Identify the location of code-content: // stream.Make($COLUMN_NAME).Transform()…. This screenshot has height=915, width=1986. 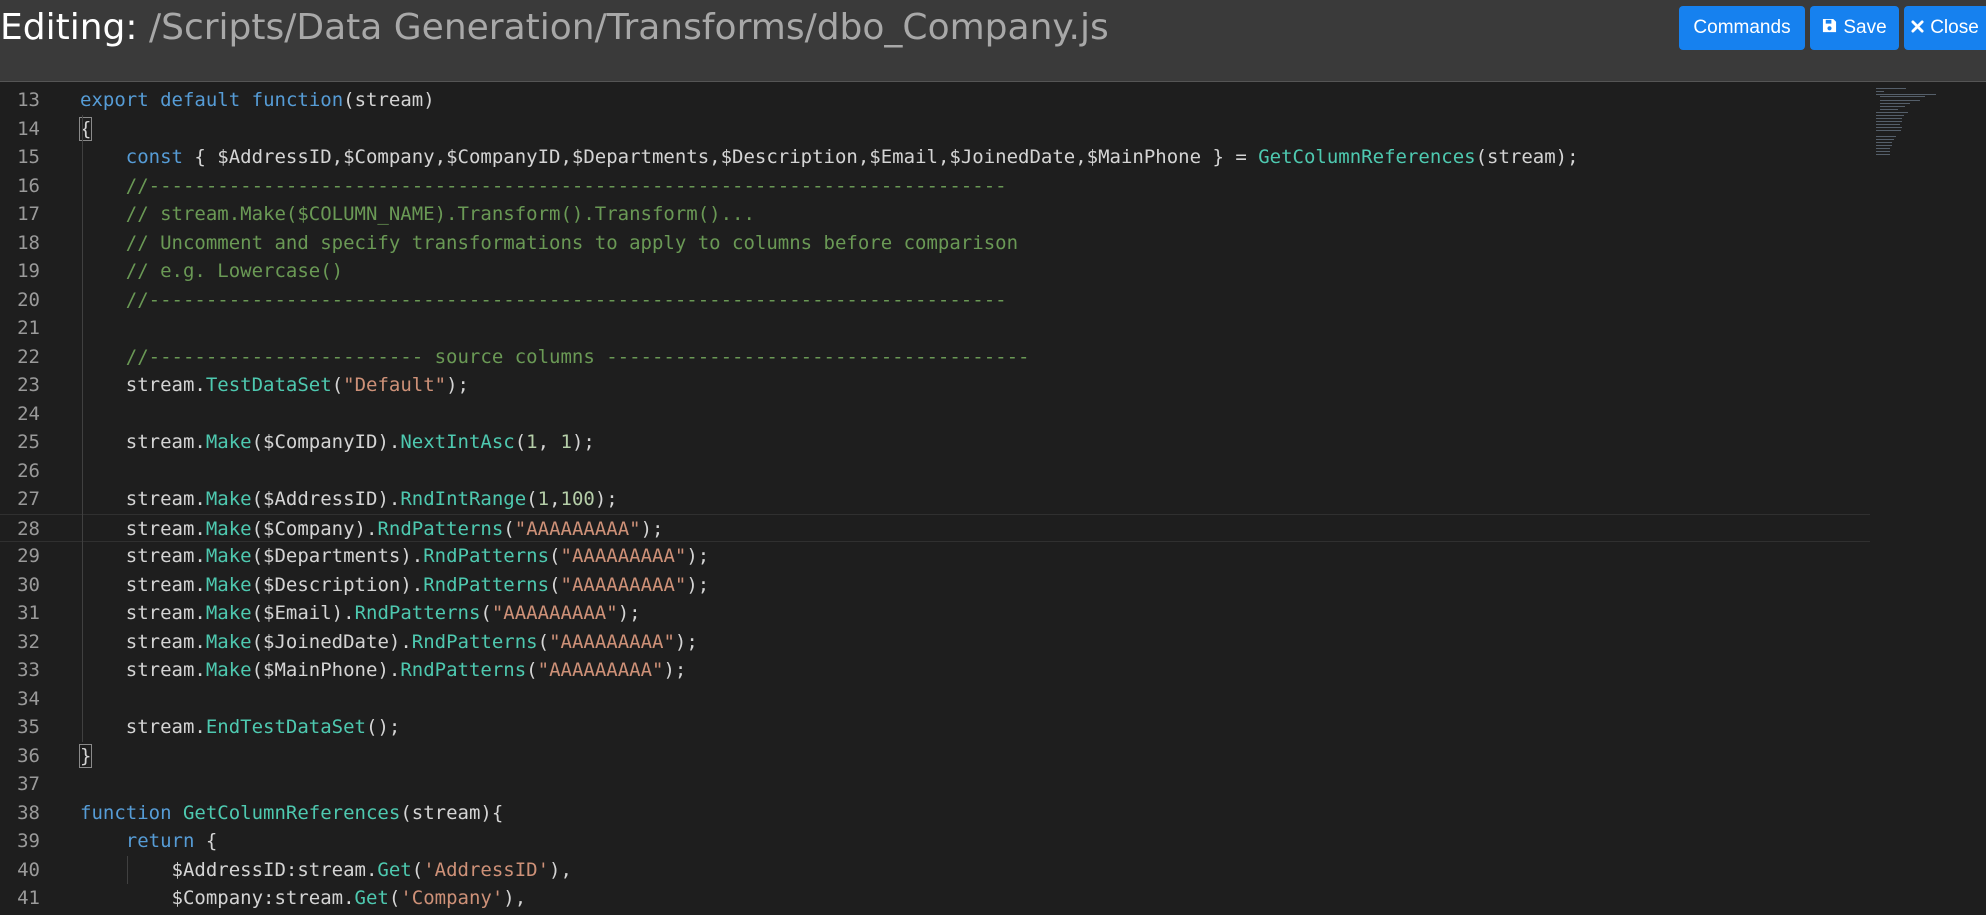
(417, 214).